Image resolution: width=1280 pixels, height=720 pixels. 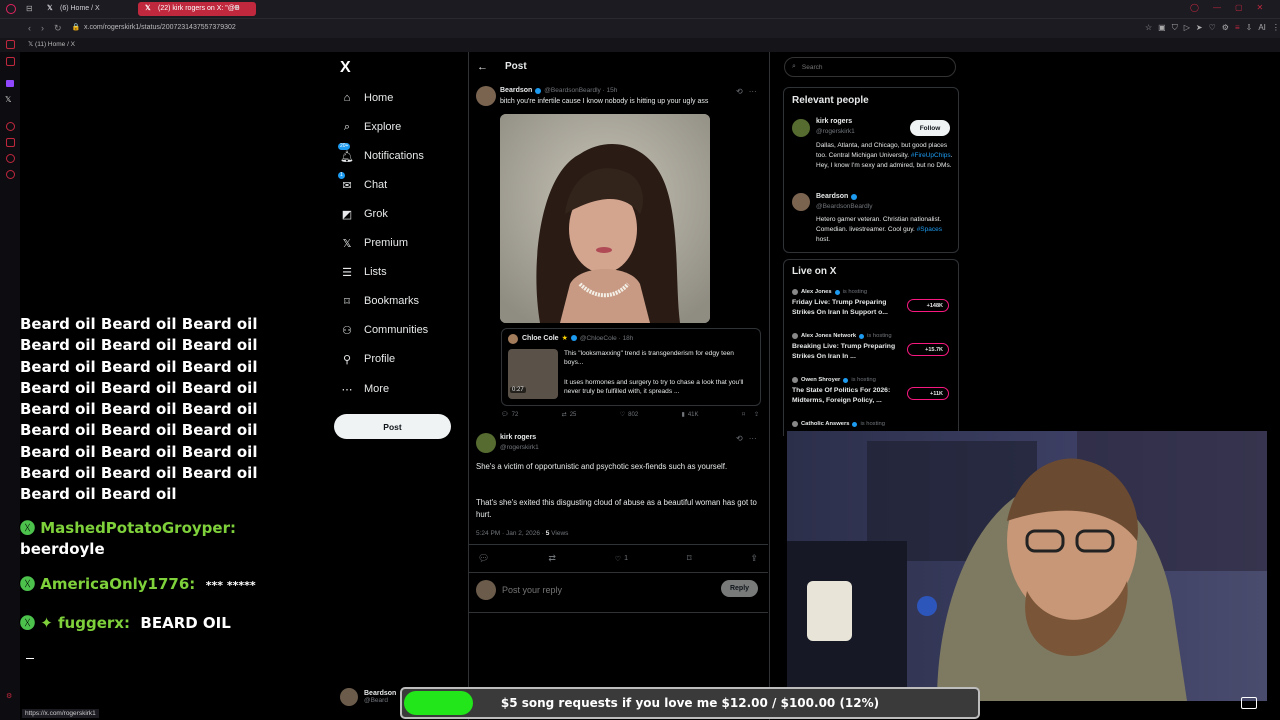 I want to click on account-switcher: Beardson @Beard, so click(x=368, y=697).